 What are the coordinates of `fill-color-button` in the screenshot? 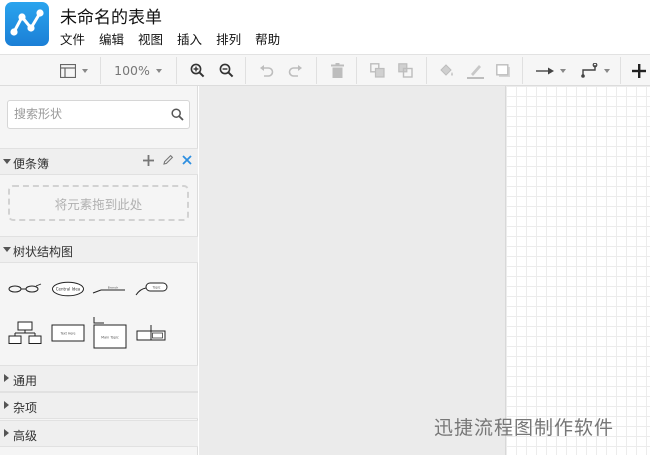 It's located at (447, 70).